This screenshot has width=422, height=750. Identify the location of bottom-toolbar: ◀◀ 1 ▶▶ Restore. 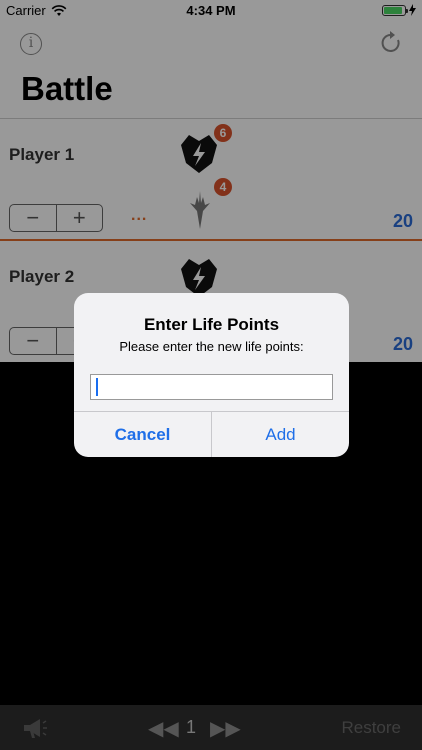
(211, 727).